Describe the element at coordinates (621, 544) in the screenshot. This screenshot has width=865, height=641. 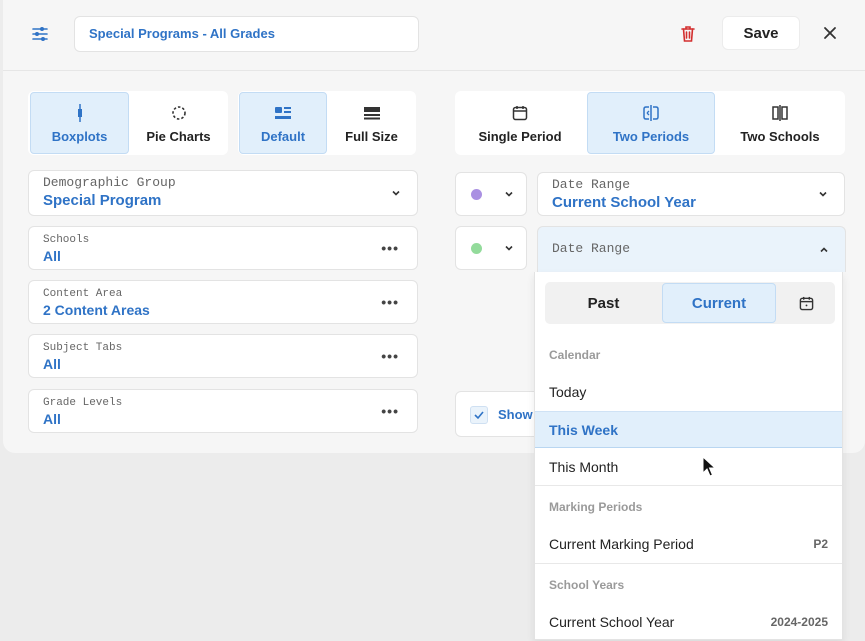
I see `option-current-marking-label: Current Marking Period` at that location.